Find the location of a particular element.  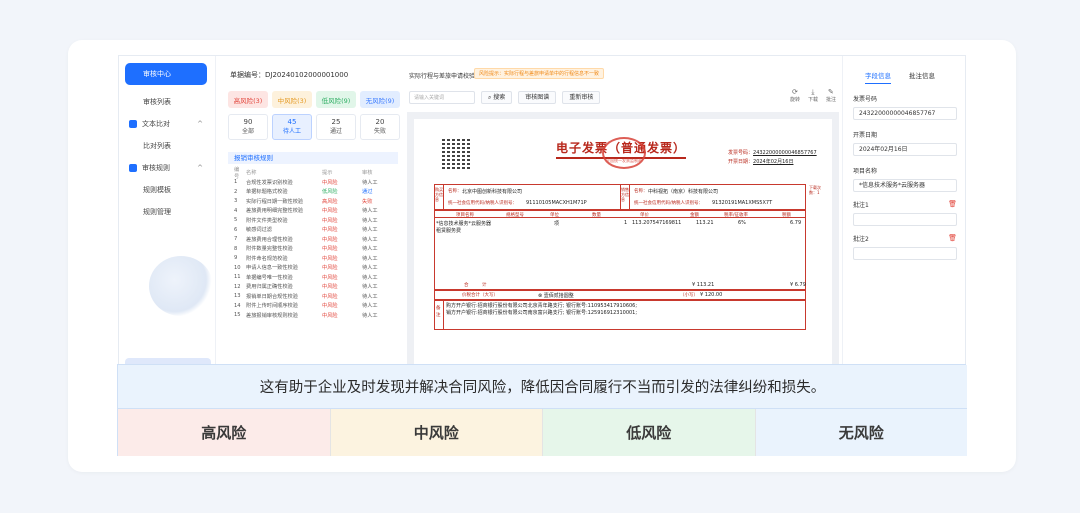

rule-risk: 高风险 is located at coordinates (330, 201).